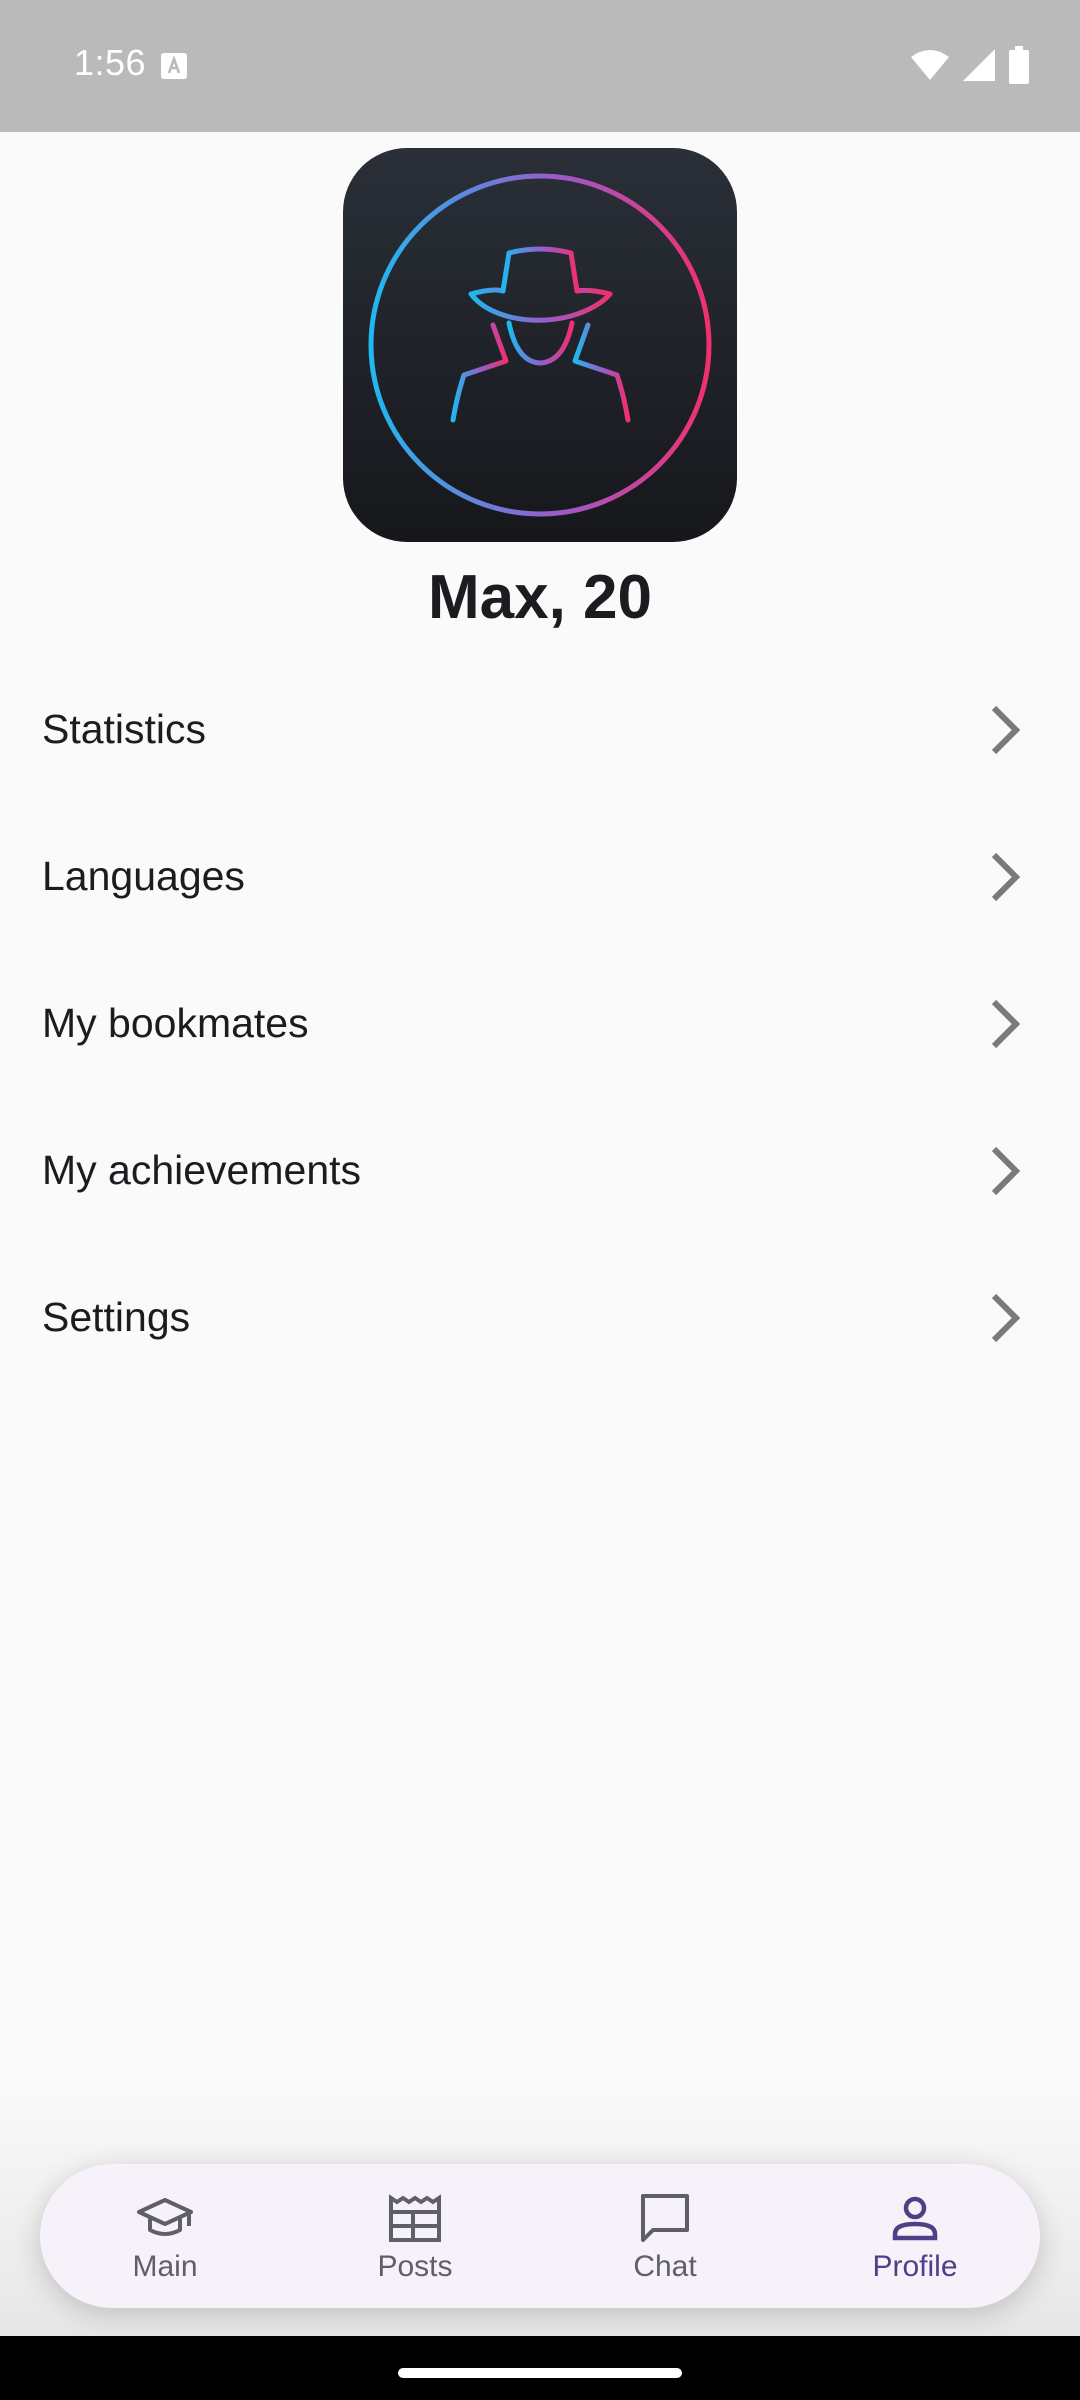 This screenshot has height=2400, width=1080. Describe the element at coordinates (915, 2266) in the screenshot. I see `nav-label: Profile` at that location.